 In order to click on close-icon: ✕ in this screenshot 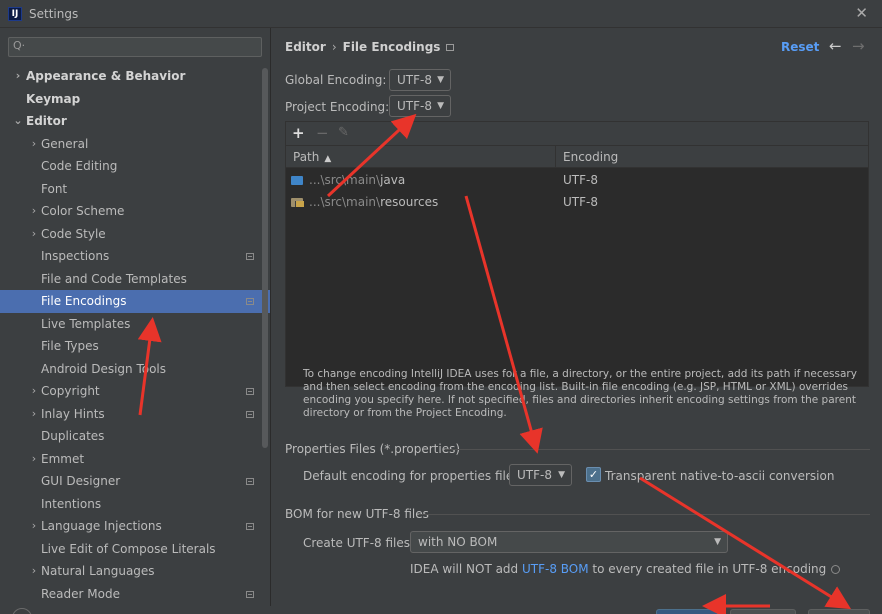, I will do `click(861, 13)`.